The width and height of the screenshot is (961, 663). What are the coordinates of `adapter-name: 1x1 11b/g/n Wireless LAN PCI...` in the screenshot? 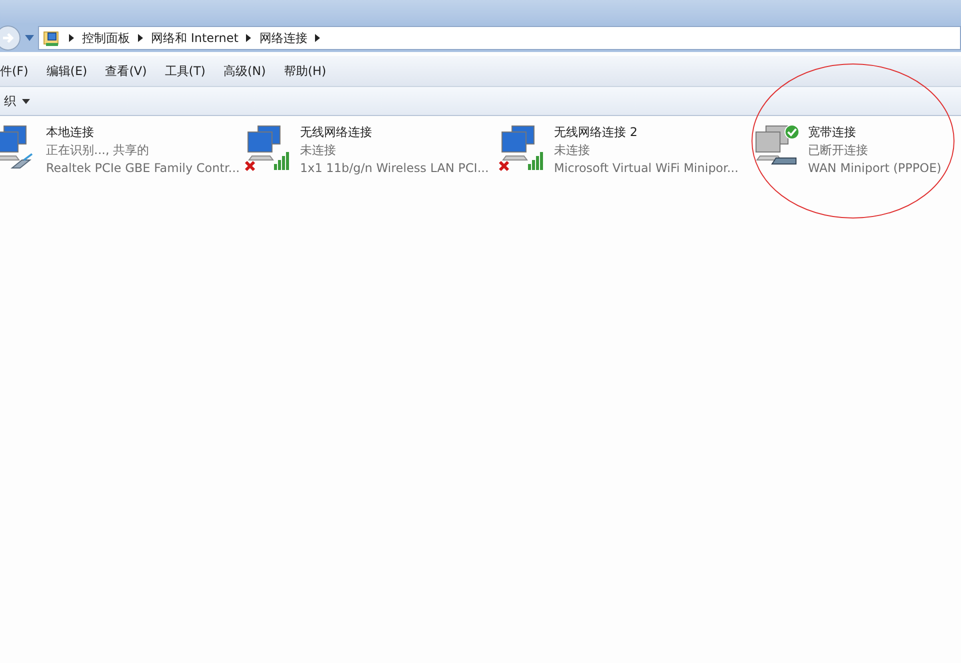 It's located at (394, 168).